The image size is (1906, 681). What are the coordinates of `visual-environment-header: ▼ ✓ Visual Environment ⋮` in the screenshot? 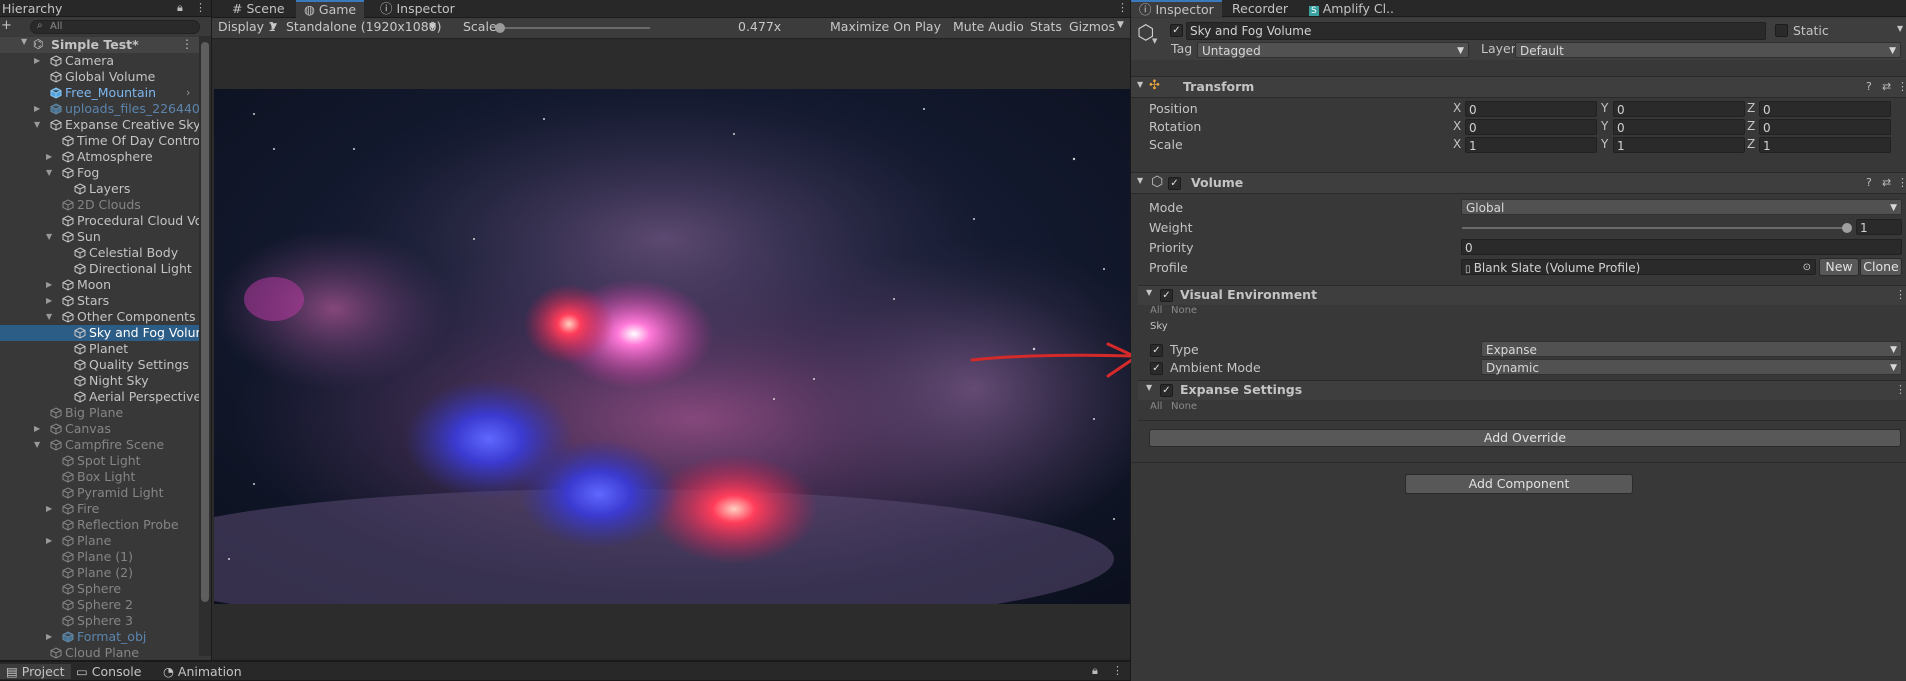 It's located at (1522, 295).